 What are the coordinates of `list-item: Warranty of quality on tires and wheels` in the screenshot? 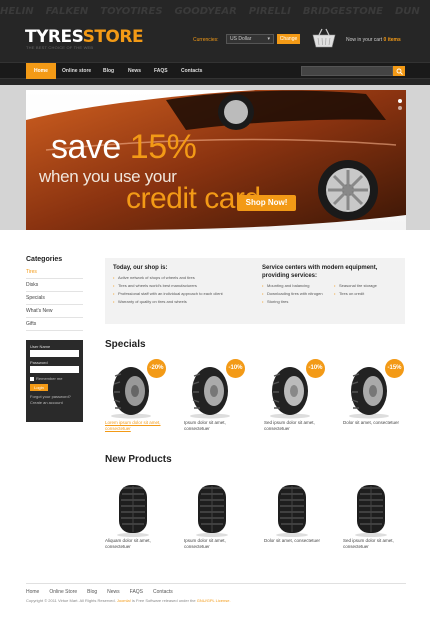 It's located at (183, 302).